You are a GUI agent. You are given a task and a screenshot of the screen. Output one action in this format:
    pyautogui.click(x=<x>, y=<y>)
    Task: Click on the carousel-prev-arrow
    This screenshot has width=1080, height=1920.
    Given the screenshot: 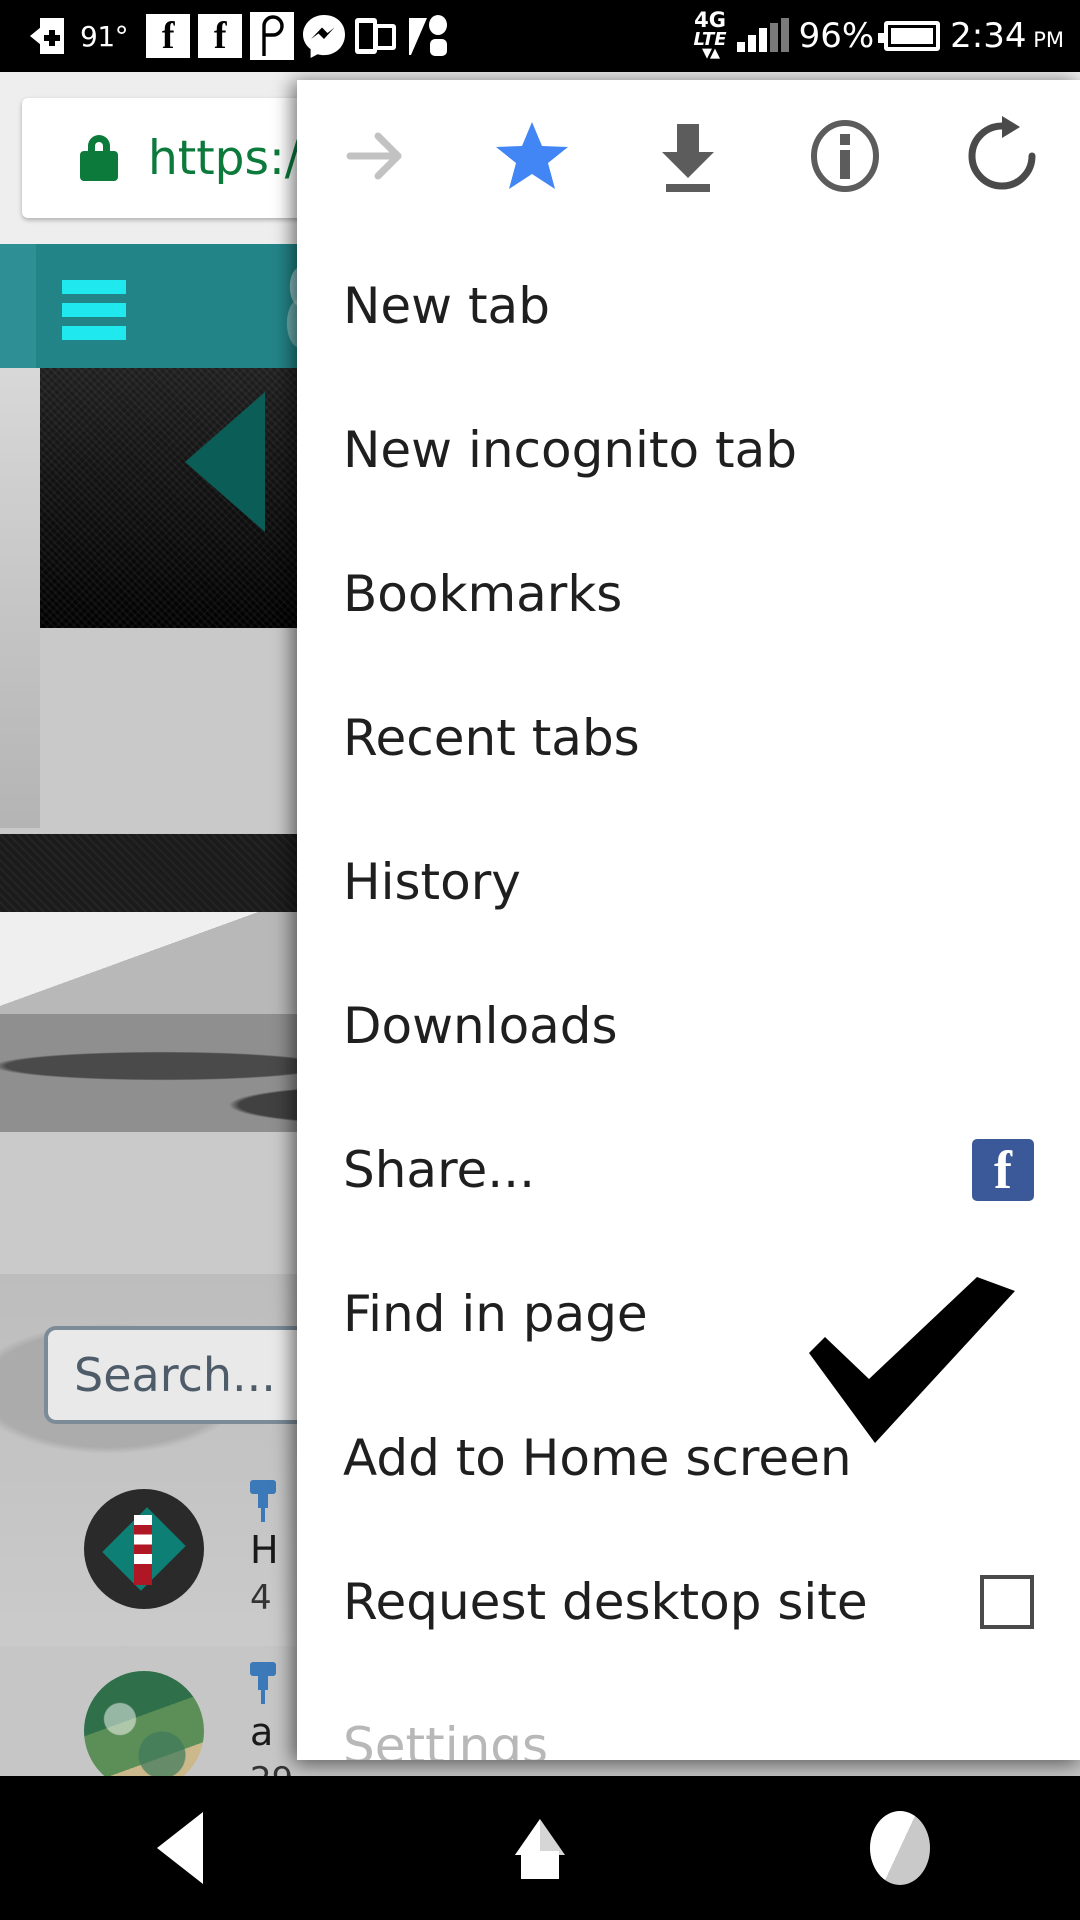 What is the action you would take?
    pyautogui.click(x=225, y=462)
    